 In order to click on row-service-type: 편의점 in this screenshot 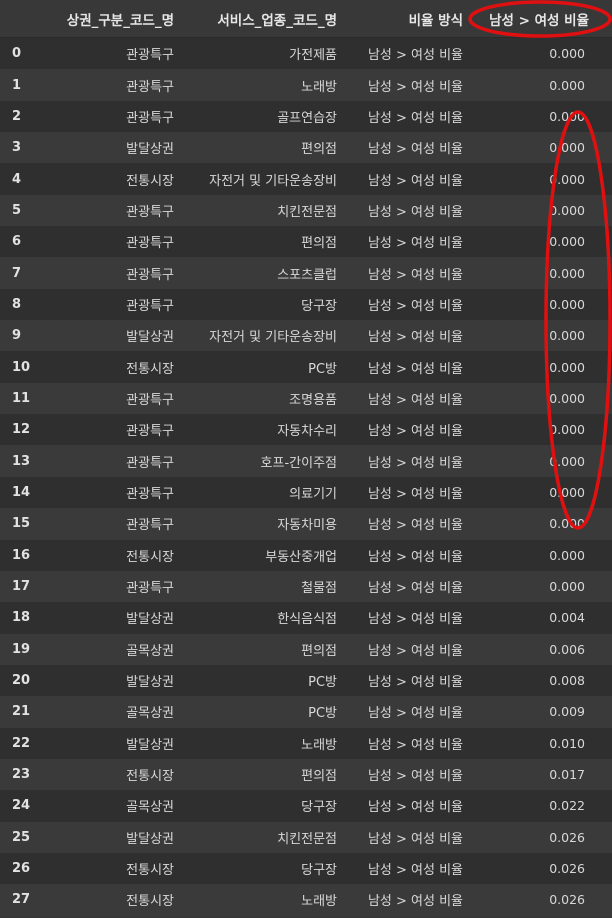, I will do `click(319, 651)`.